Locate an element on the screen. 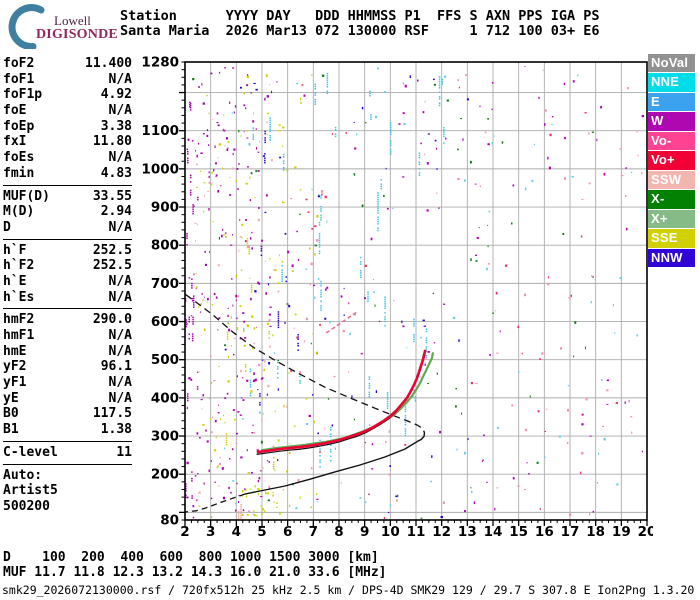 This screenshot has height=600, width=700. param-row-hmF2: hmF2 290.0 is located at coordinates (67, 320).